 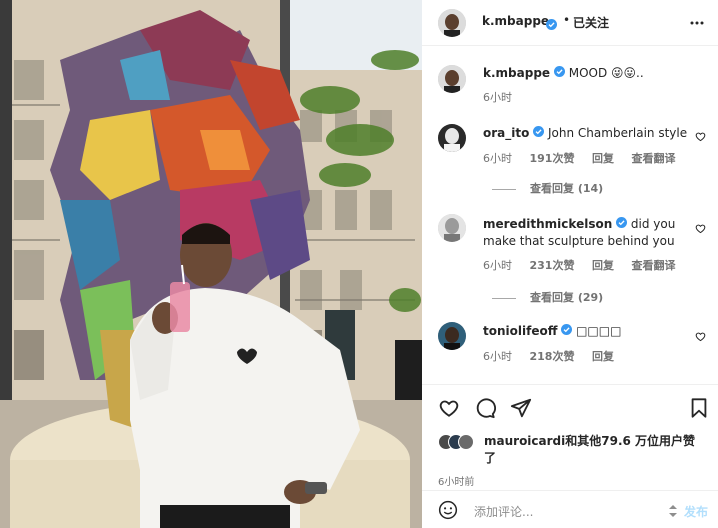 What do you see at coordinates (520, 331) in the screenshot?
I see `comment-username: toniolifeoff` at bounding box center [520, 331].